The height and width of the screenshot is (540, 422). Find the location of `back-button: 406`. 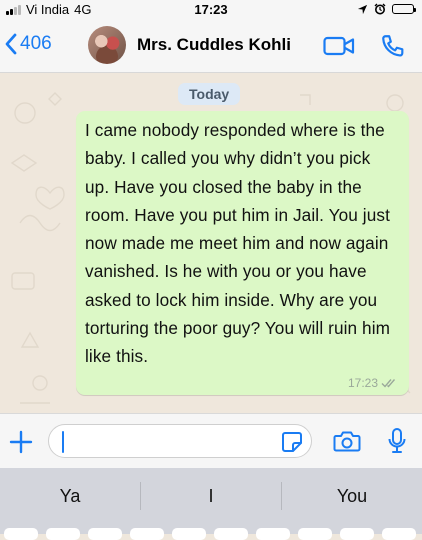

back-button: 406 is located at coordinates (28, 44).